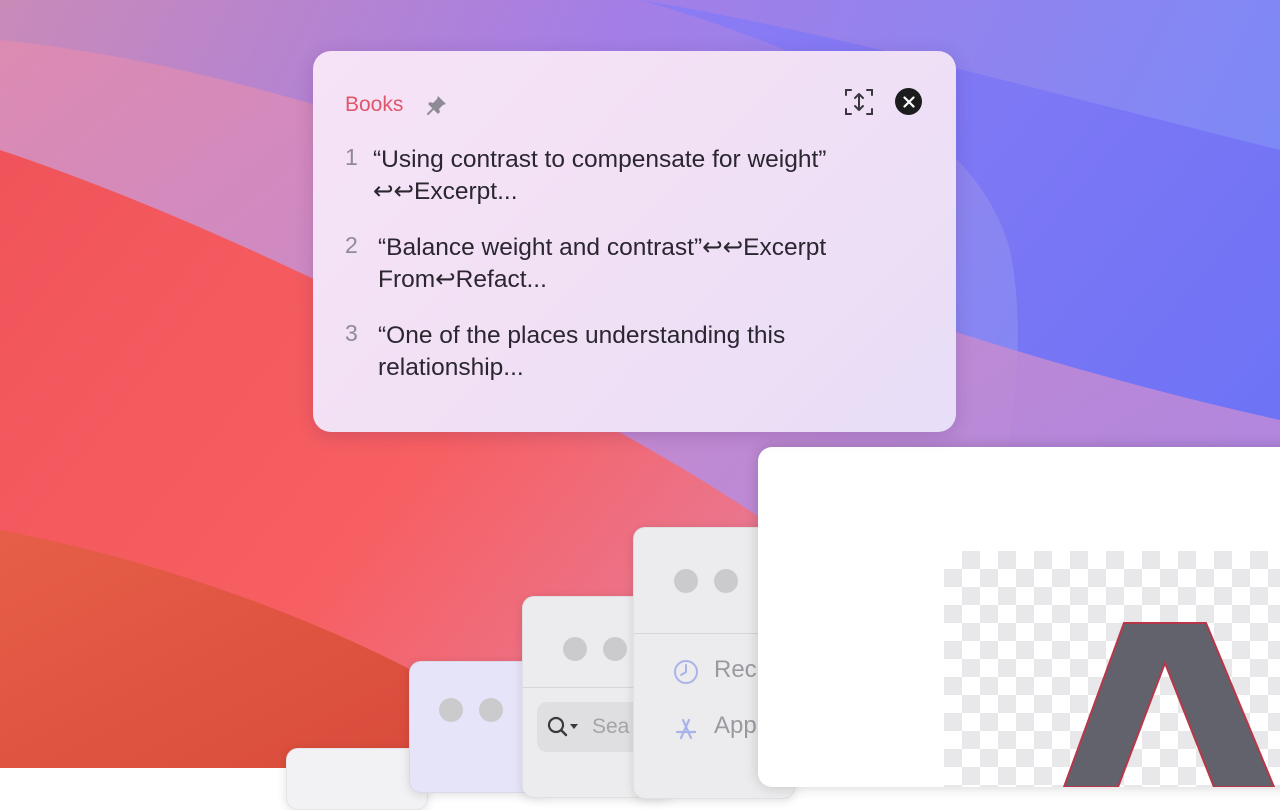 This screenshot has height=810, width=1280. What do you see at coordinates (351, 157) in the screenshot?
I see `item-number: 1` at bounding box center [351, 157].